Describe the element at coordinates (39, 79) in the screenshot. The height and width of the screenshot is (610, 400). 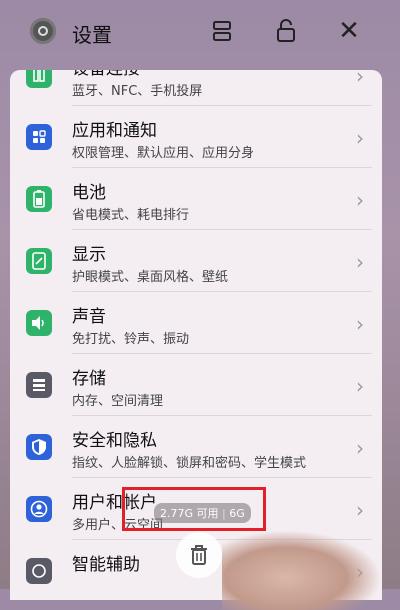
I see `device-connect-icon` at that location.